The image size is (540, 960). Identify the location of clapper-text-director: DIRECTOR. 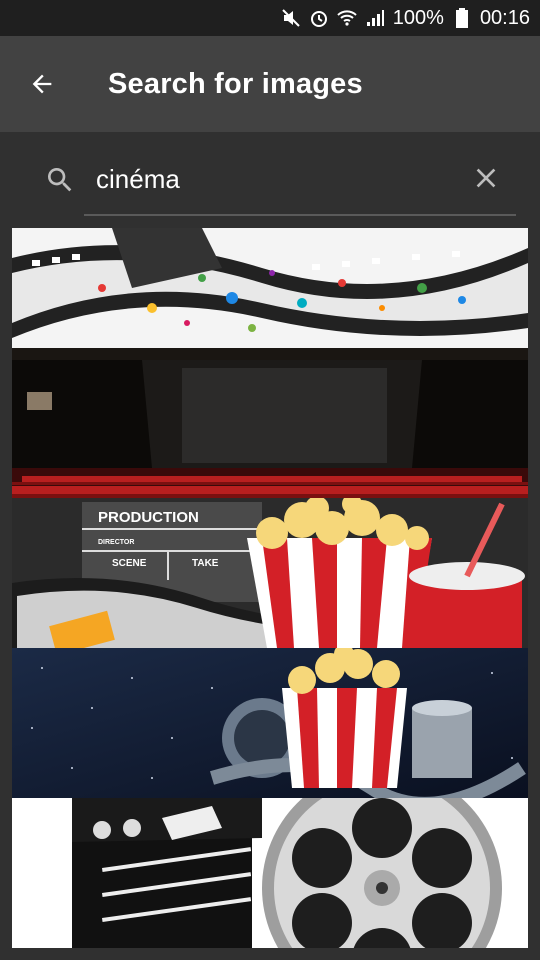
(116, 542).